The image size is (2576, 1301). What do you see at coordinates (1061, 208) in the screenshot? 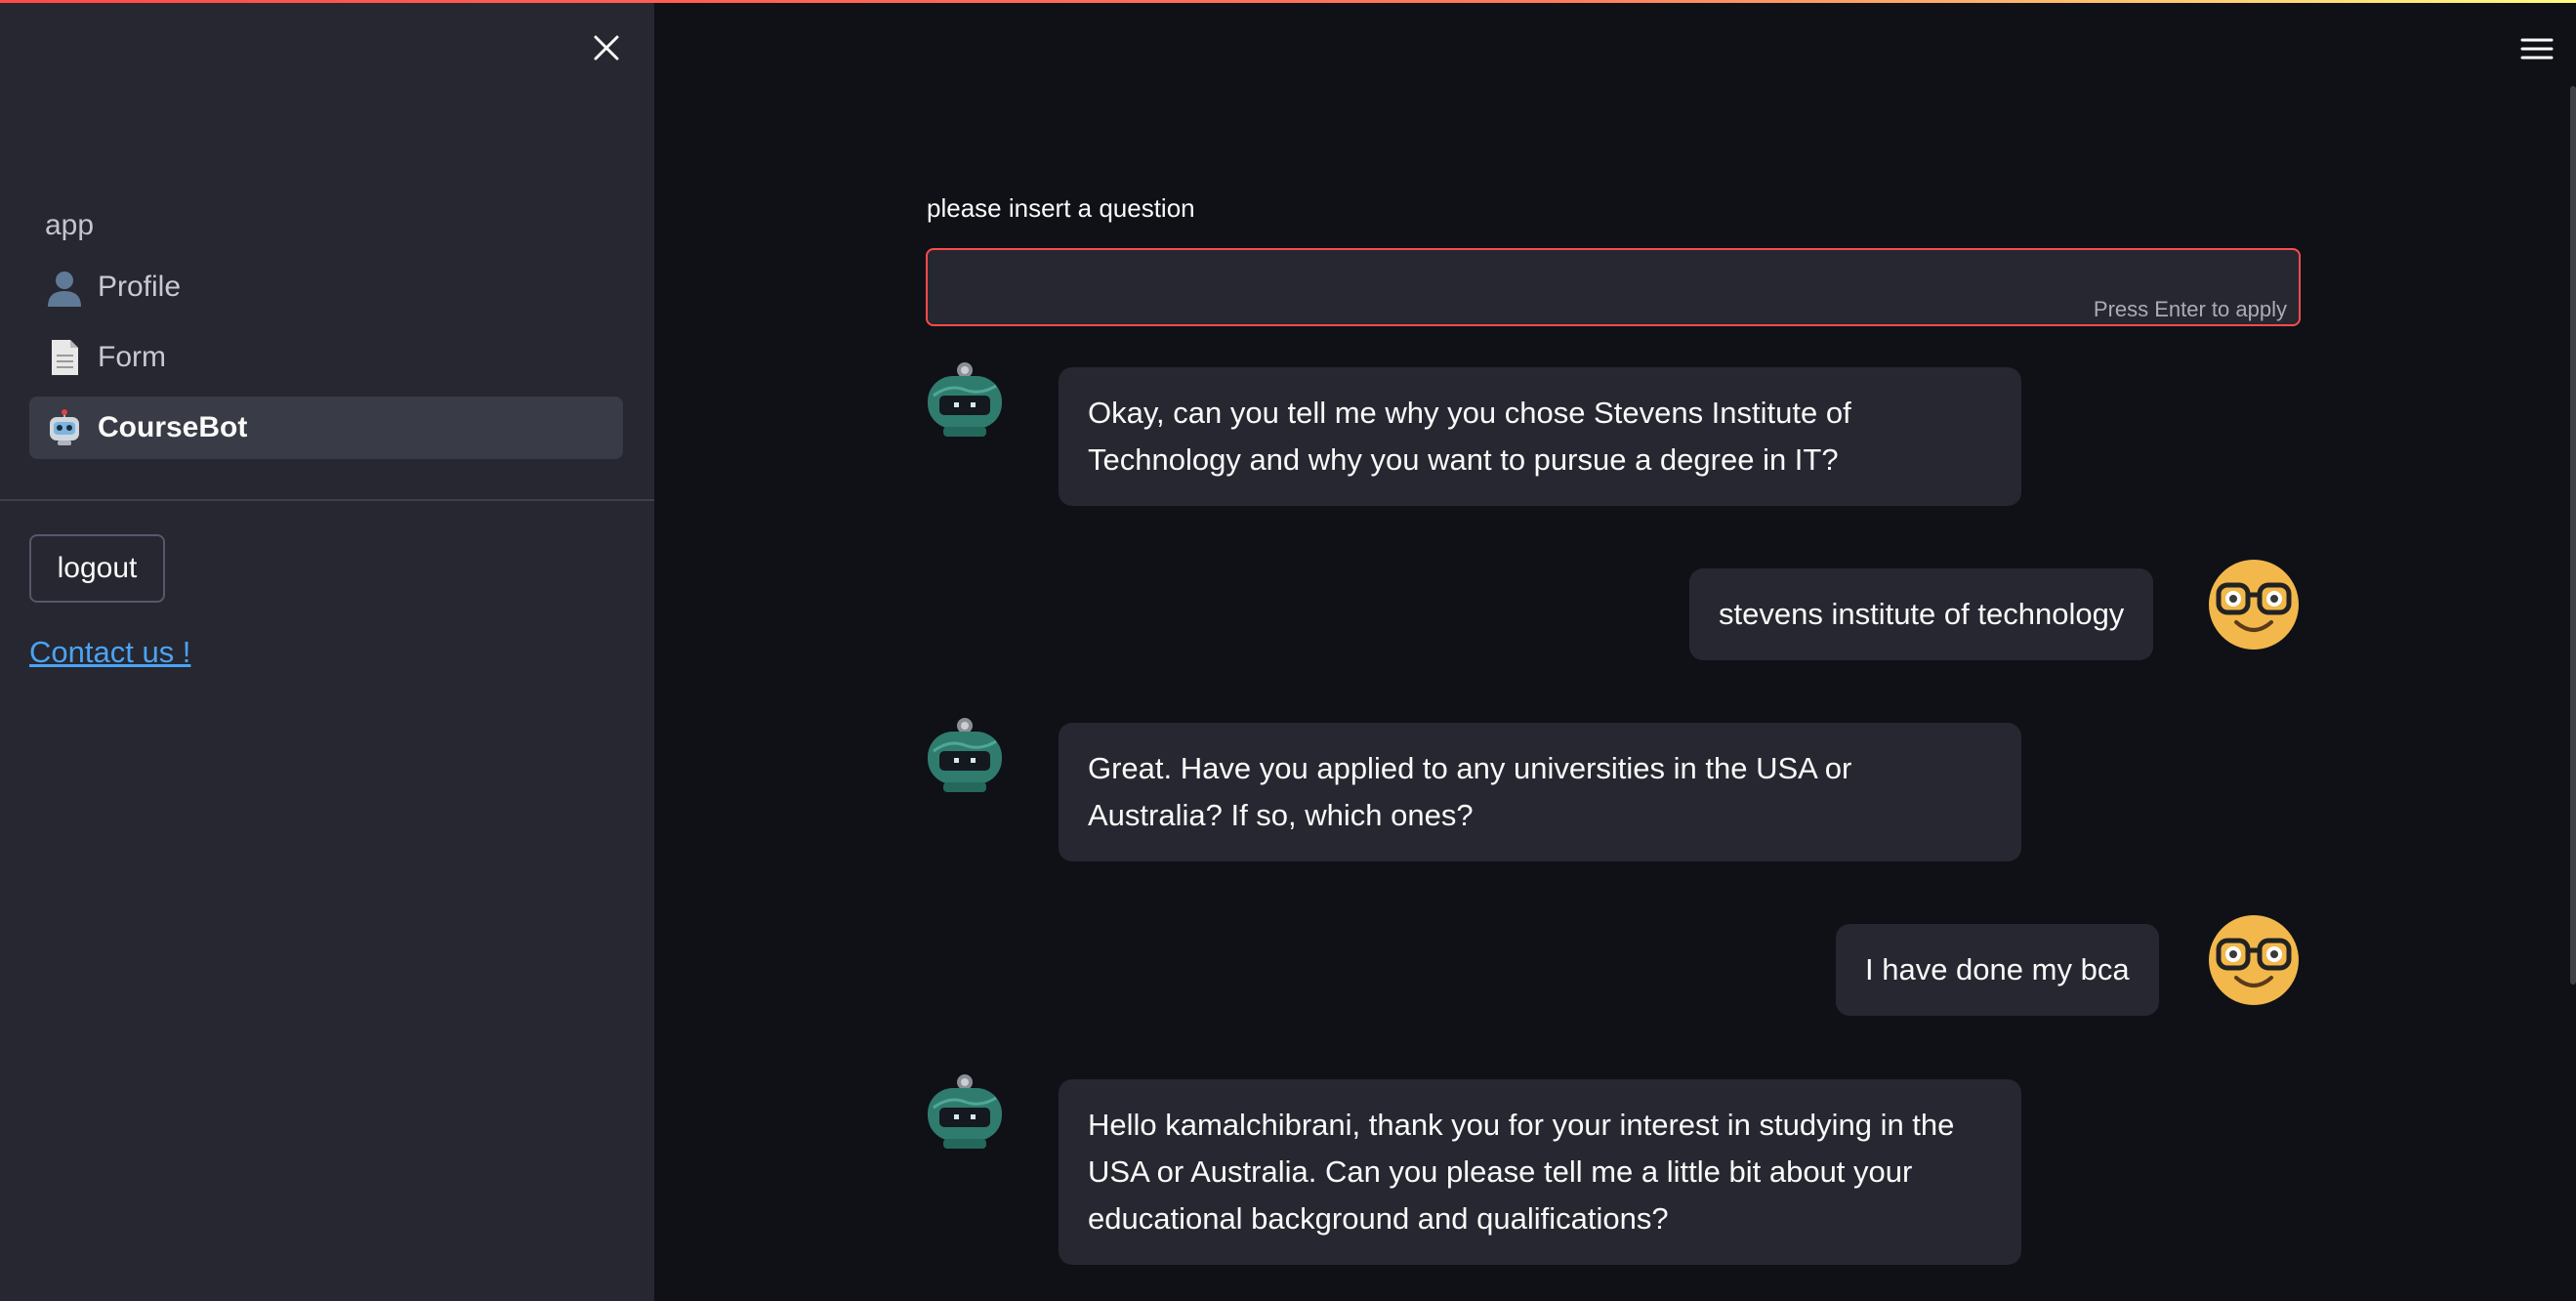
I see `question-label: please insert a question` at bounding box center [1061, 208].